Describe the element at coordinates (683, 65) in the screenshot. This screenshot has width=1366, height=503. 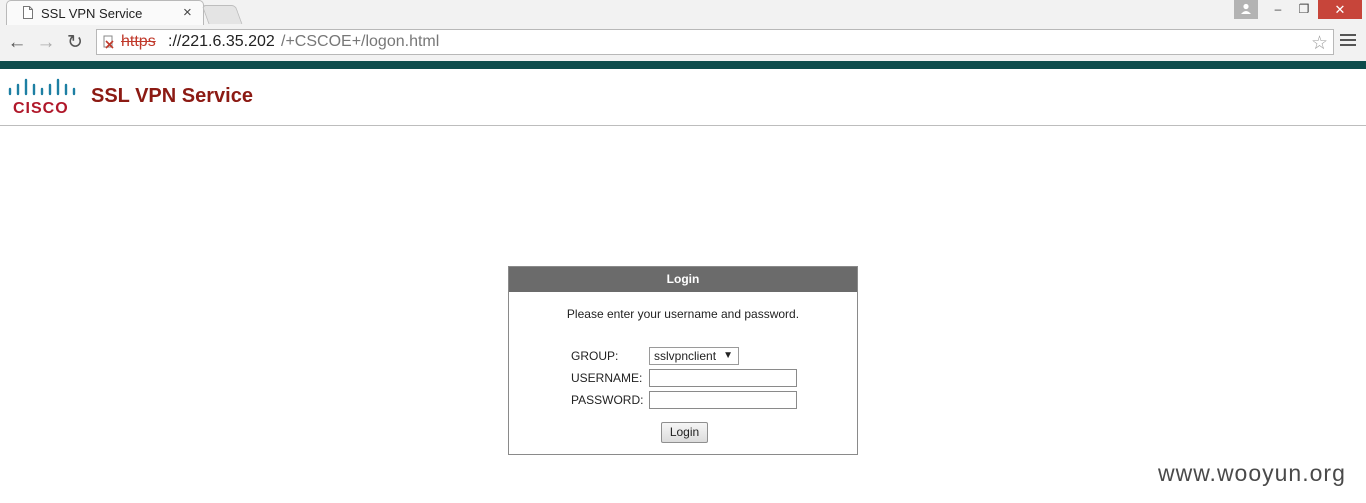
I see `page-top-band` at that location.